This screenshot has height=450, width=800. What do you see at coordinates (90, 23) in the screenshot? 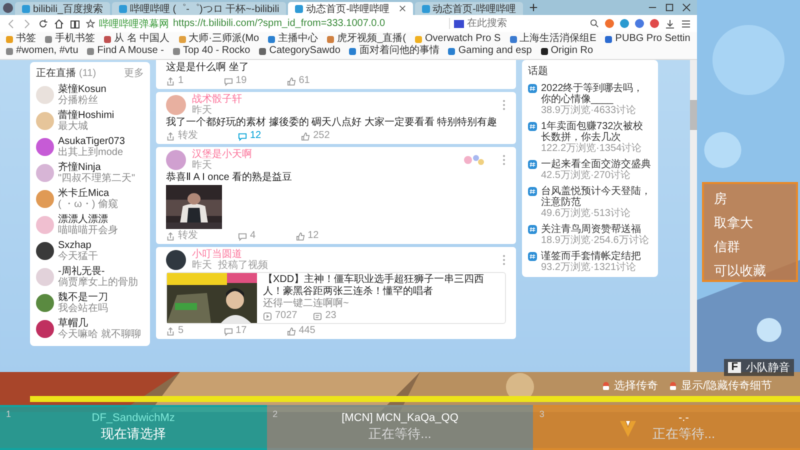
I see `star-icon` at bounding box center [90, 23].